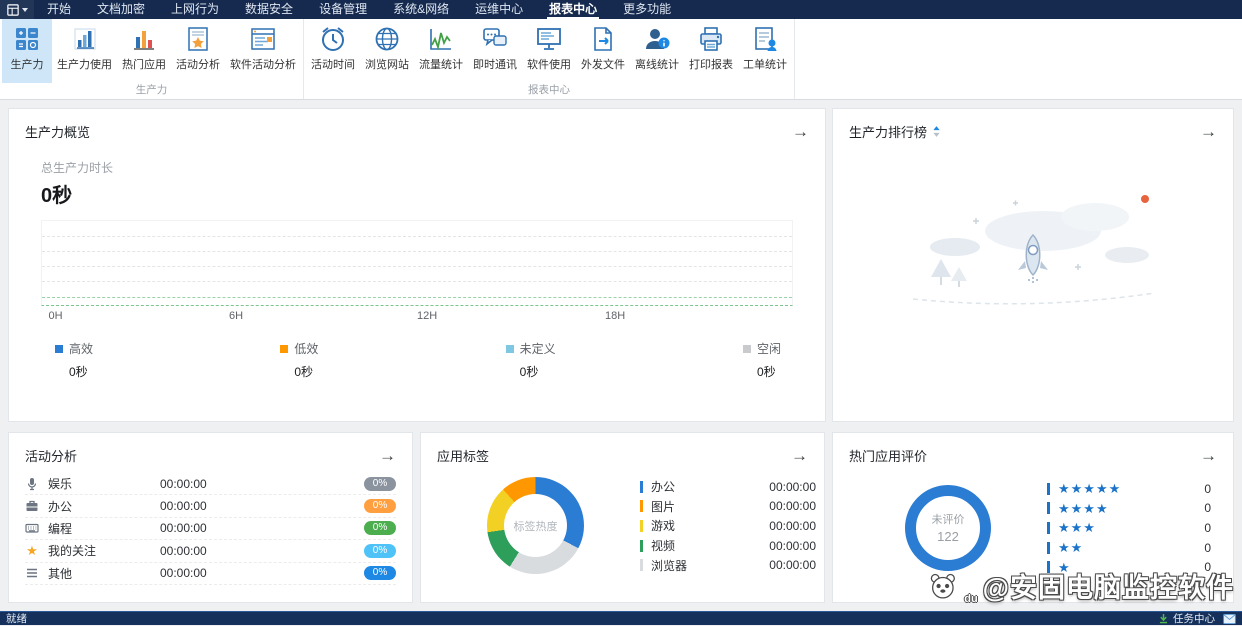  Describe the element at coordinates (85, 39) in the screenshot. I see `bar-chart-icon` at that location.